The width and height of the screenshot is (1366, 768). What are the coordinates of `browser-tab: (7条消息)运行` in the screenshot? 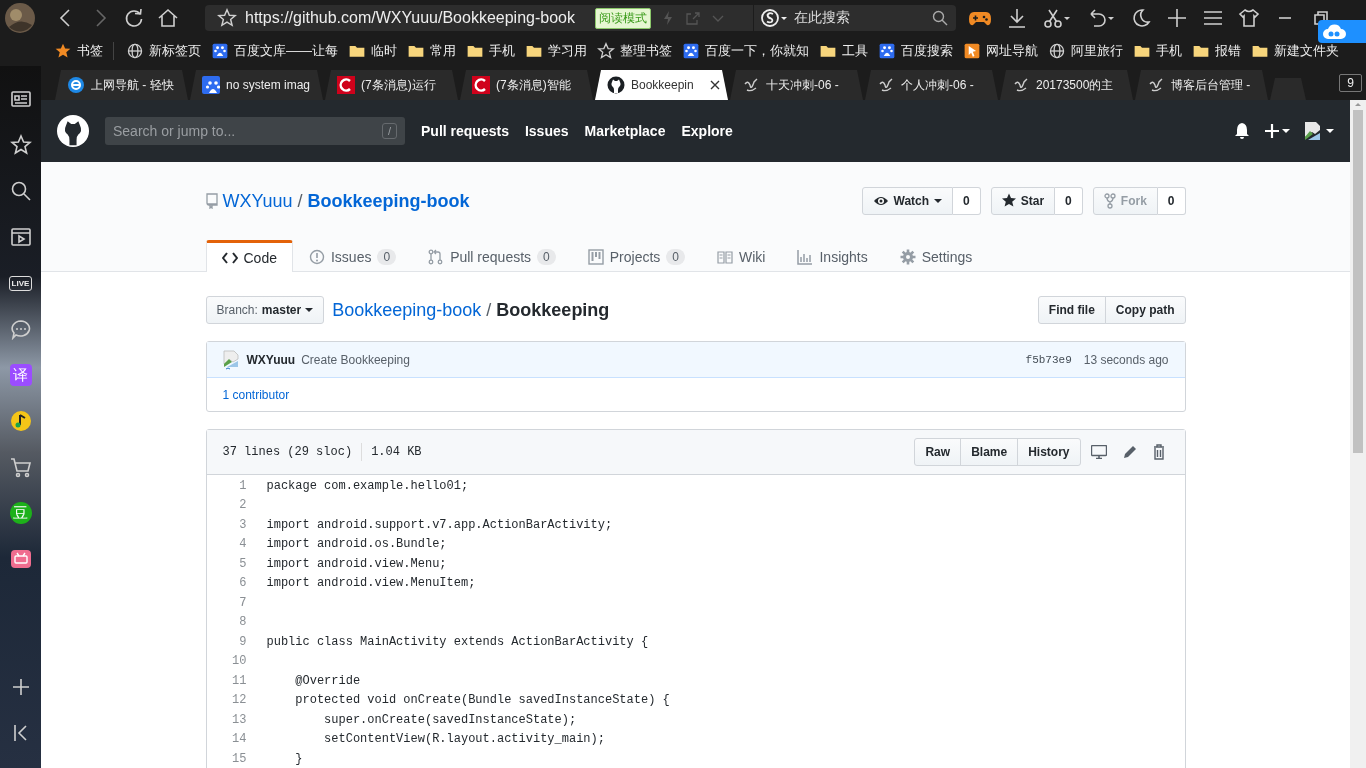 It's located at (391, 85).